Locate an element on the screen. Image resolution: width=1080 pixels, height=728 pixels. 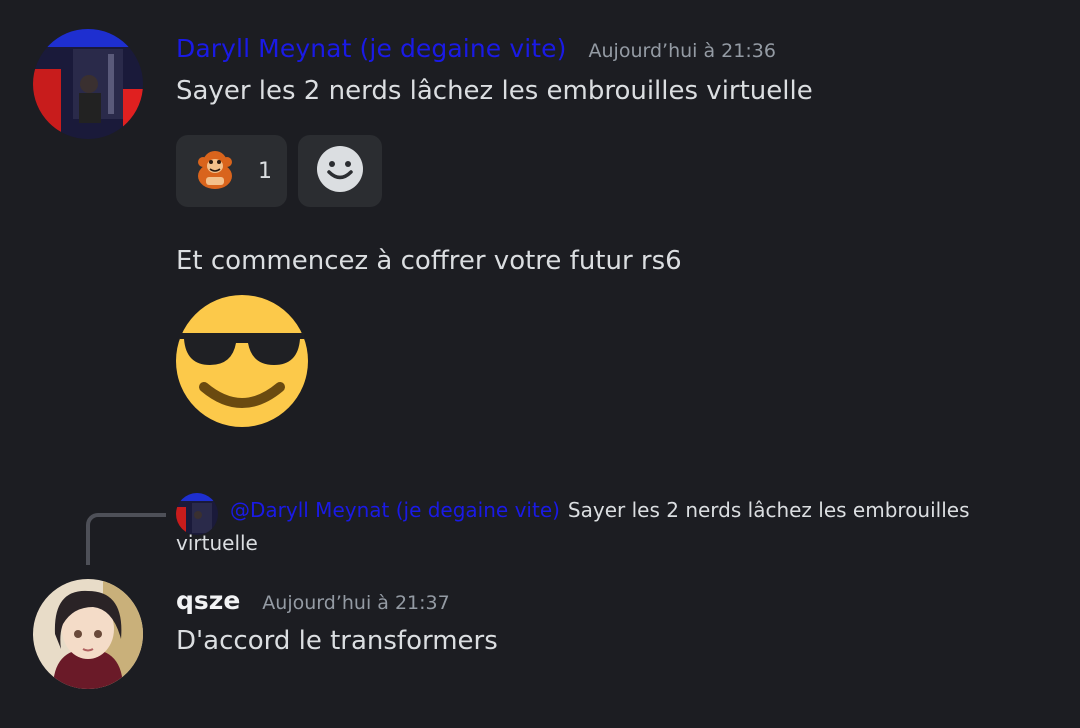
add-reaction-button is located at coordinates (340, 171).